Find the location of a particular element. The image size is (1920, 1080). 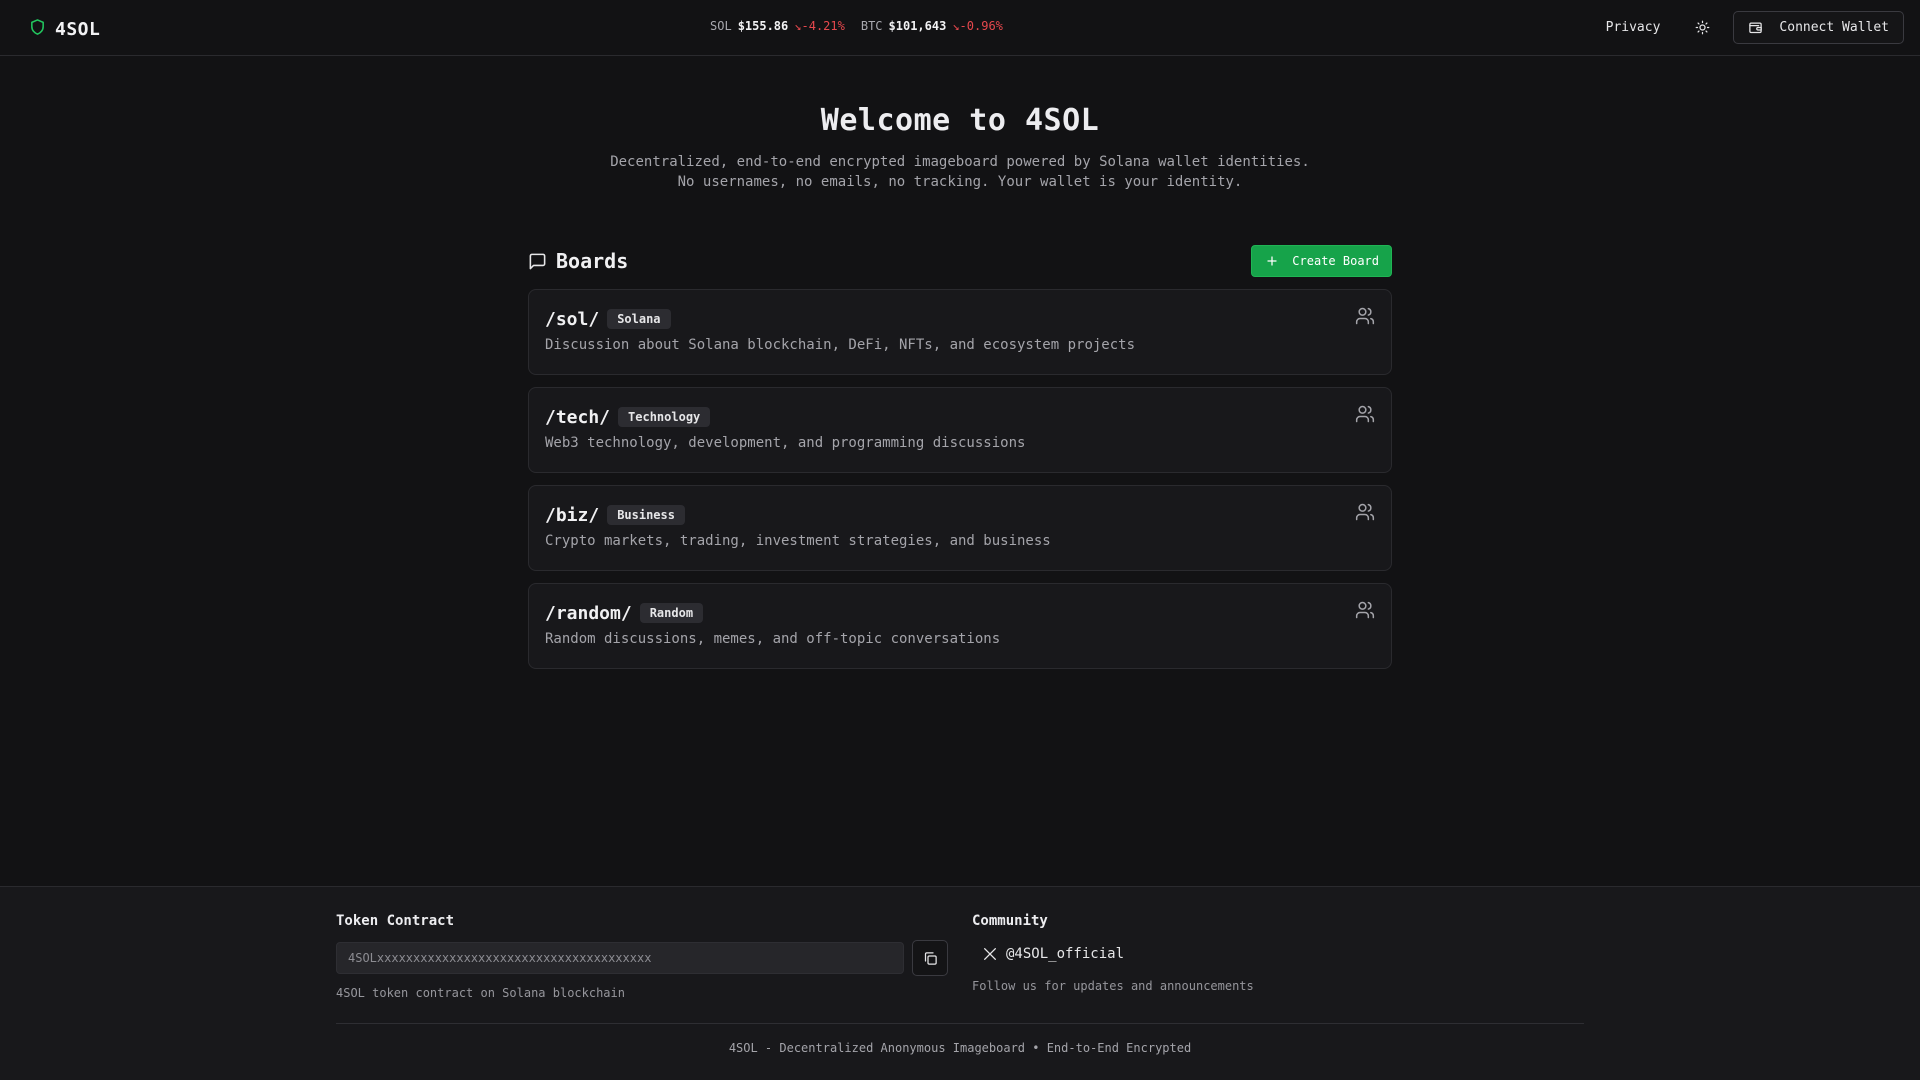

board-badge: Technology is located at coordinates (664, 417).